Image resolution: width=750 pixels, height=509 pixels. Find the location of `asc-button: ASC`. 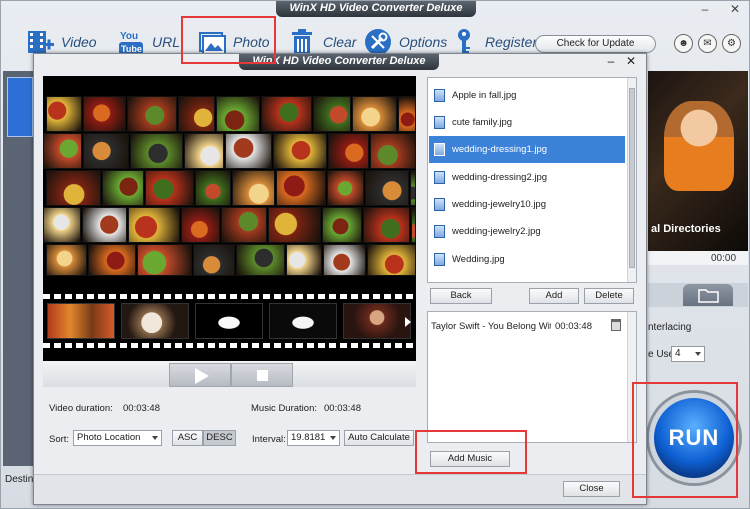

asc-button: ASC is located at coordinates (187, 438).